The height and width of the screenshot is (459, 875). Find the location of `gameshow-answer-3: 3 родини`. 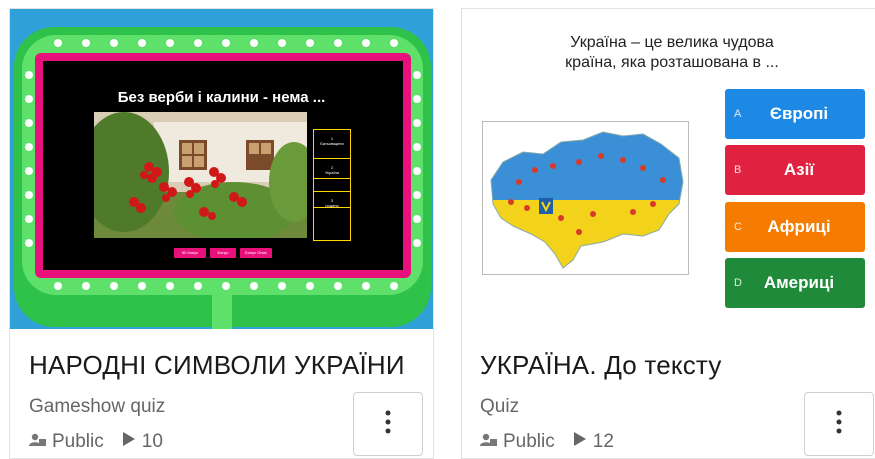

gameshow-answer-3: 3 родини is located at coordinates (332, 216).